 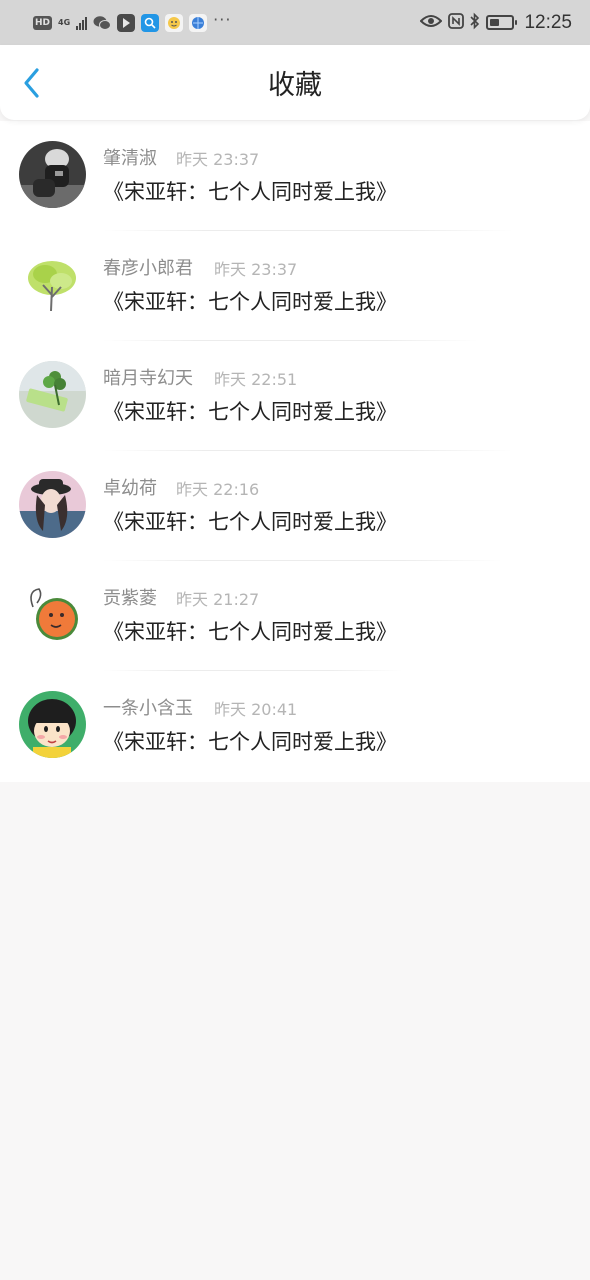 I want to click on item-author: 春彦小郎君, so click(x=148, y=268).